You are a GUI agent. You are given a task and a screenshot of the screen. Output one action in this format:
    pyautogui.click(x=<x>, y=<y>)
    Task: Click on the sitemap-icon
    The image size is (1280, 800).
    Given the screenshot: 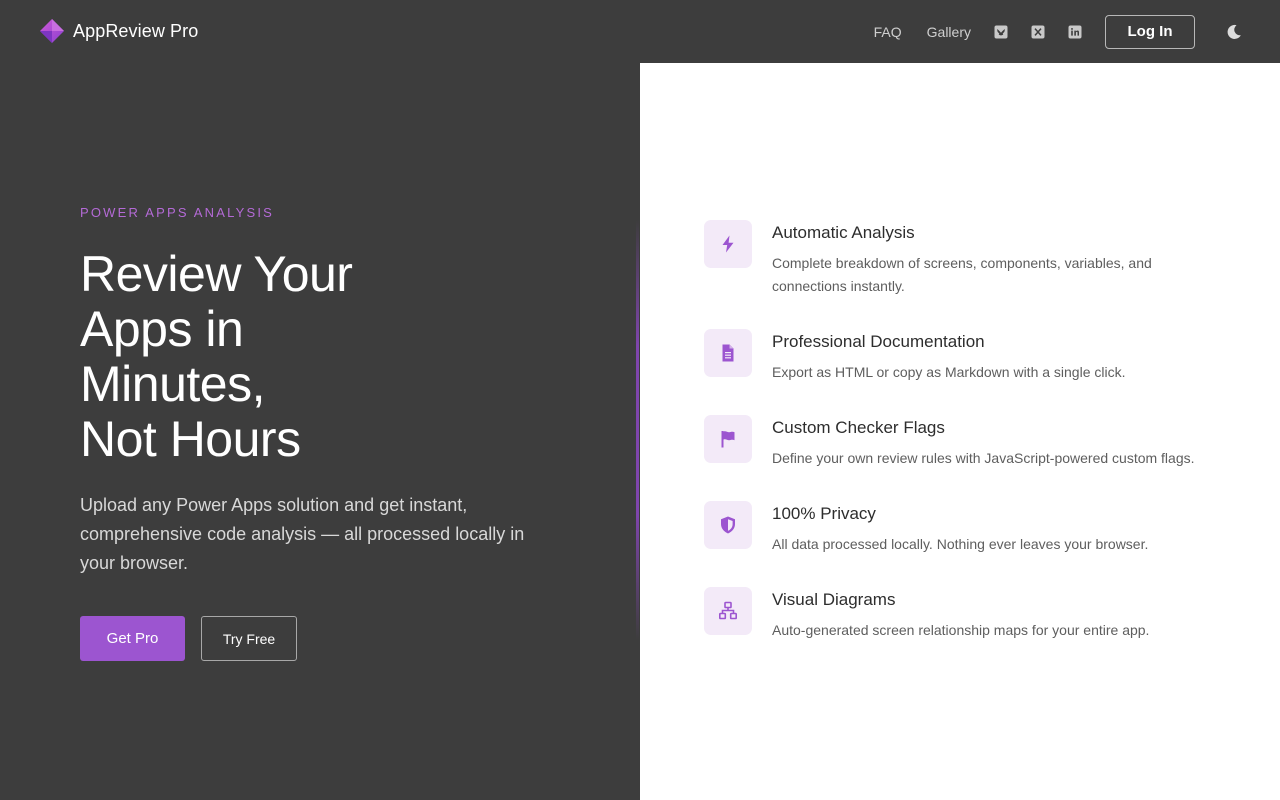 What is the action you would take?
    pyautogui.click(x=727, y=610)
    